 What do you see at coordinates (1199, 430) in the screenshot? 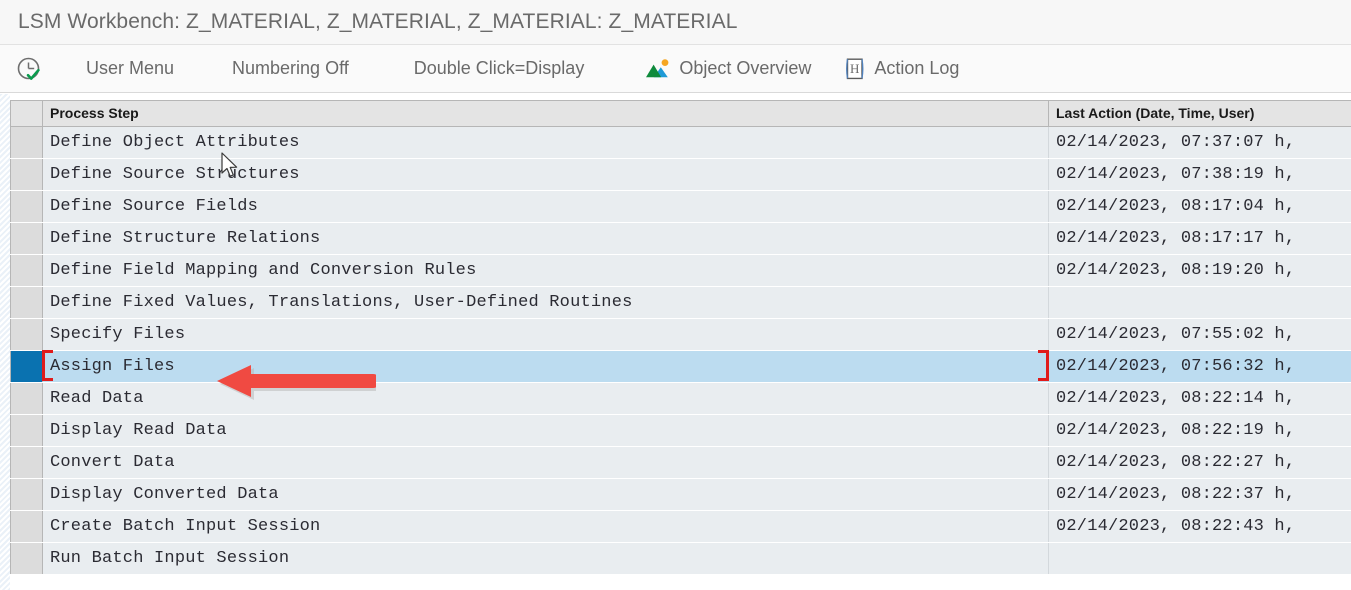
I see `cell-last-action: 02/14/2023, 08:22:19 h,` at bounding box center [1199, 430].